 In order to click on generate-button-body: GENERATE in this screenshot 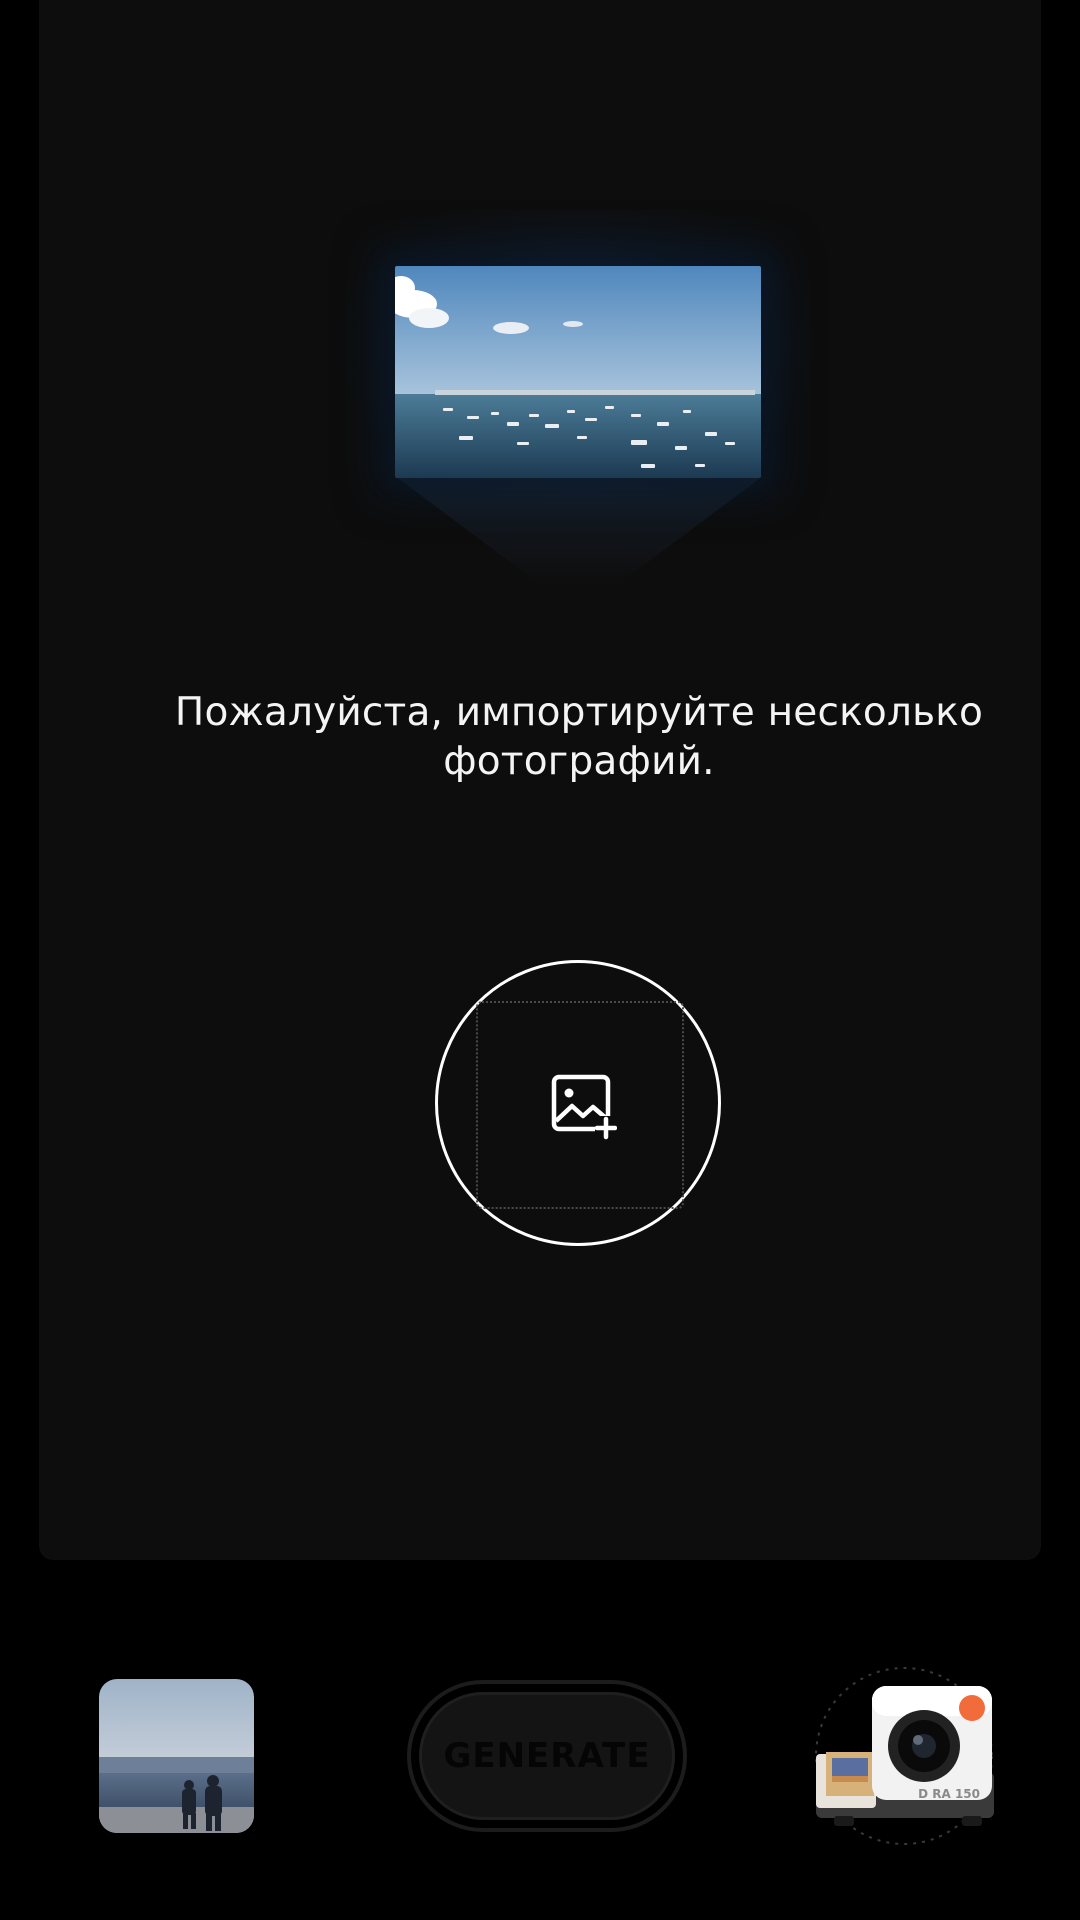, I will do `click(547, 1756)`.